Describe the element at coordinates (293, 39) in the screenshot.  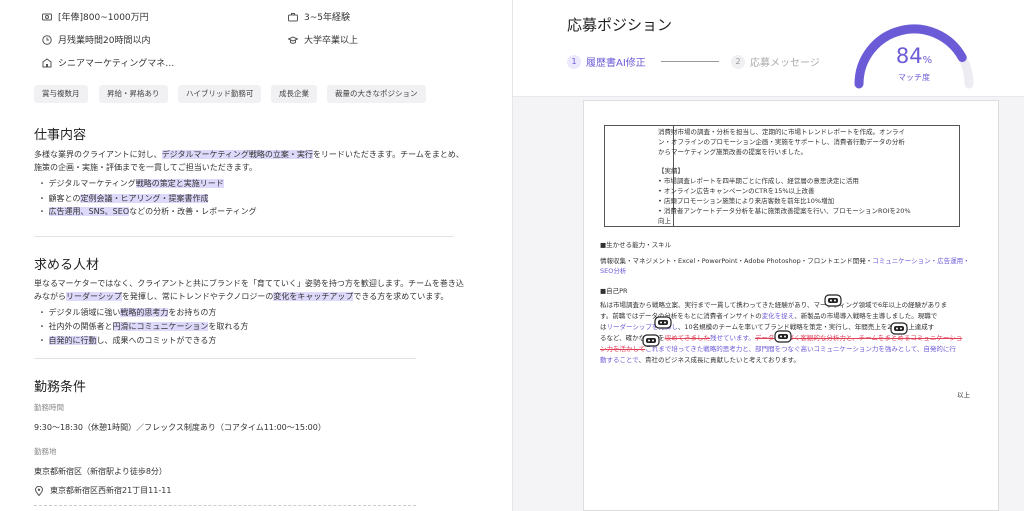
I see `graduation-cap-icon` at that location.